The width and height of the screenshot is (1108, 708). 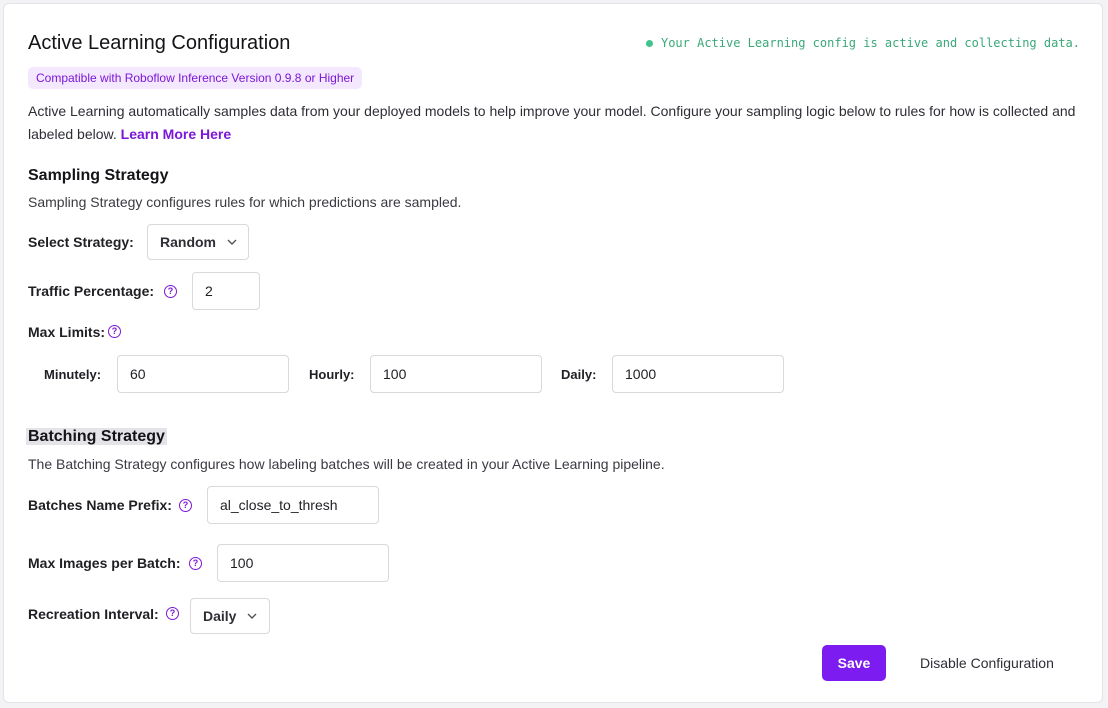 I want to click on recreation-interval-label: Recreation Interval:, so click(x=93, y=614).